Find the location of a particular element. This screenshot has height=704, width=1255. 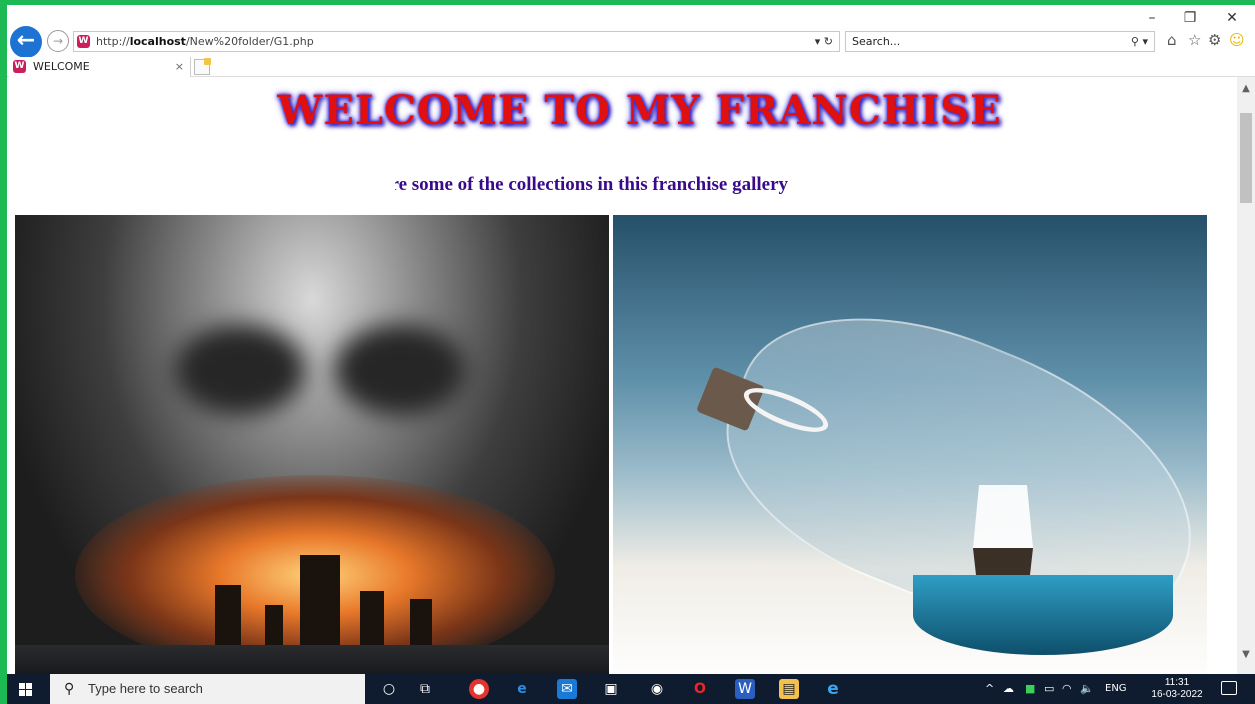

smiley-icon: ☺ is located at coordinates (1237, 40).